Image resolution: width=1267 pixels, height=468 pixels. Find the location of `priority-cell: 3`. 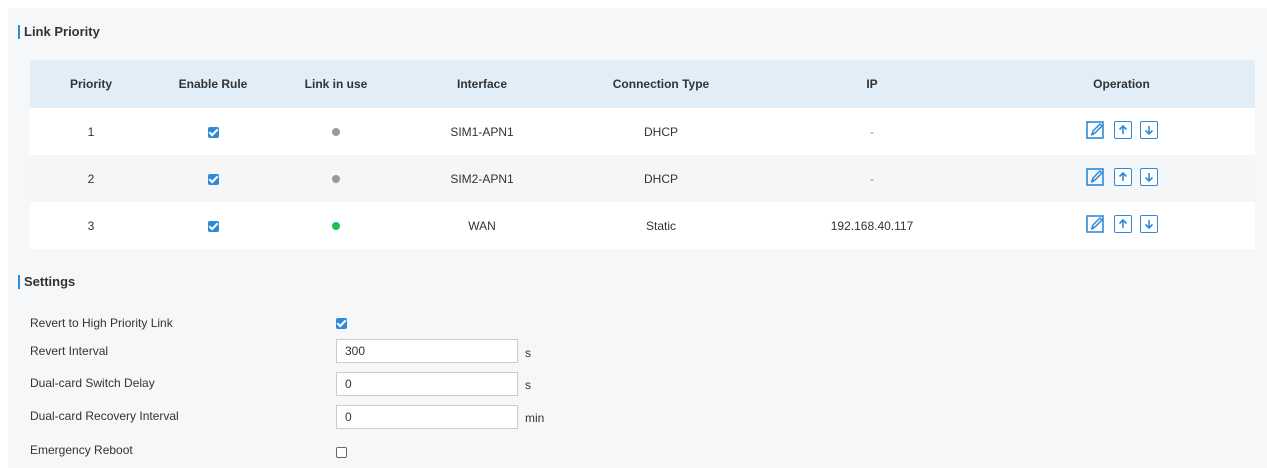

priority-cell: 3 is located at coordinates (91, 225).